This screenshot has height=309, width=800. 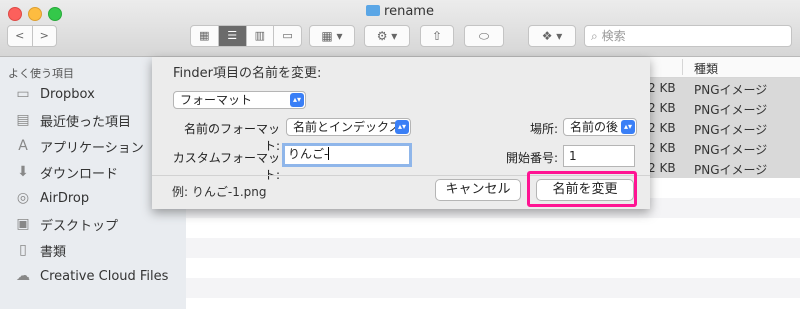 What do you see at coordinates (543, 129) in the screenshot?
I see `location-label: 場所:` at bounding box center [543, 129].